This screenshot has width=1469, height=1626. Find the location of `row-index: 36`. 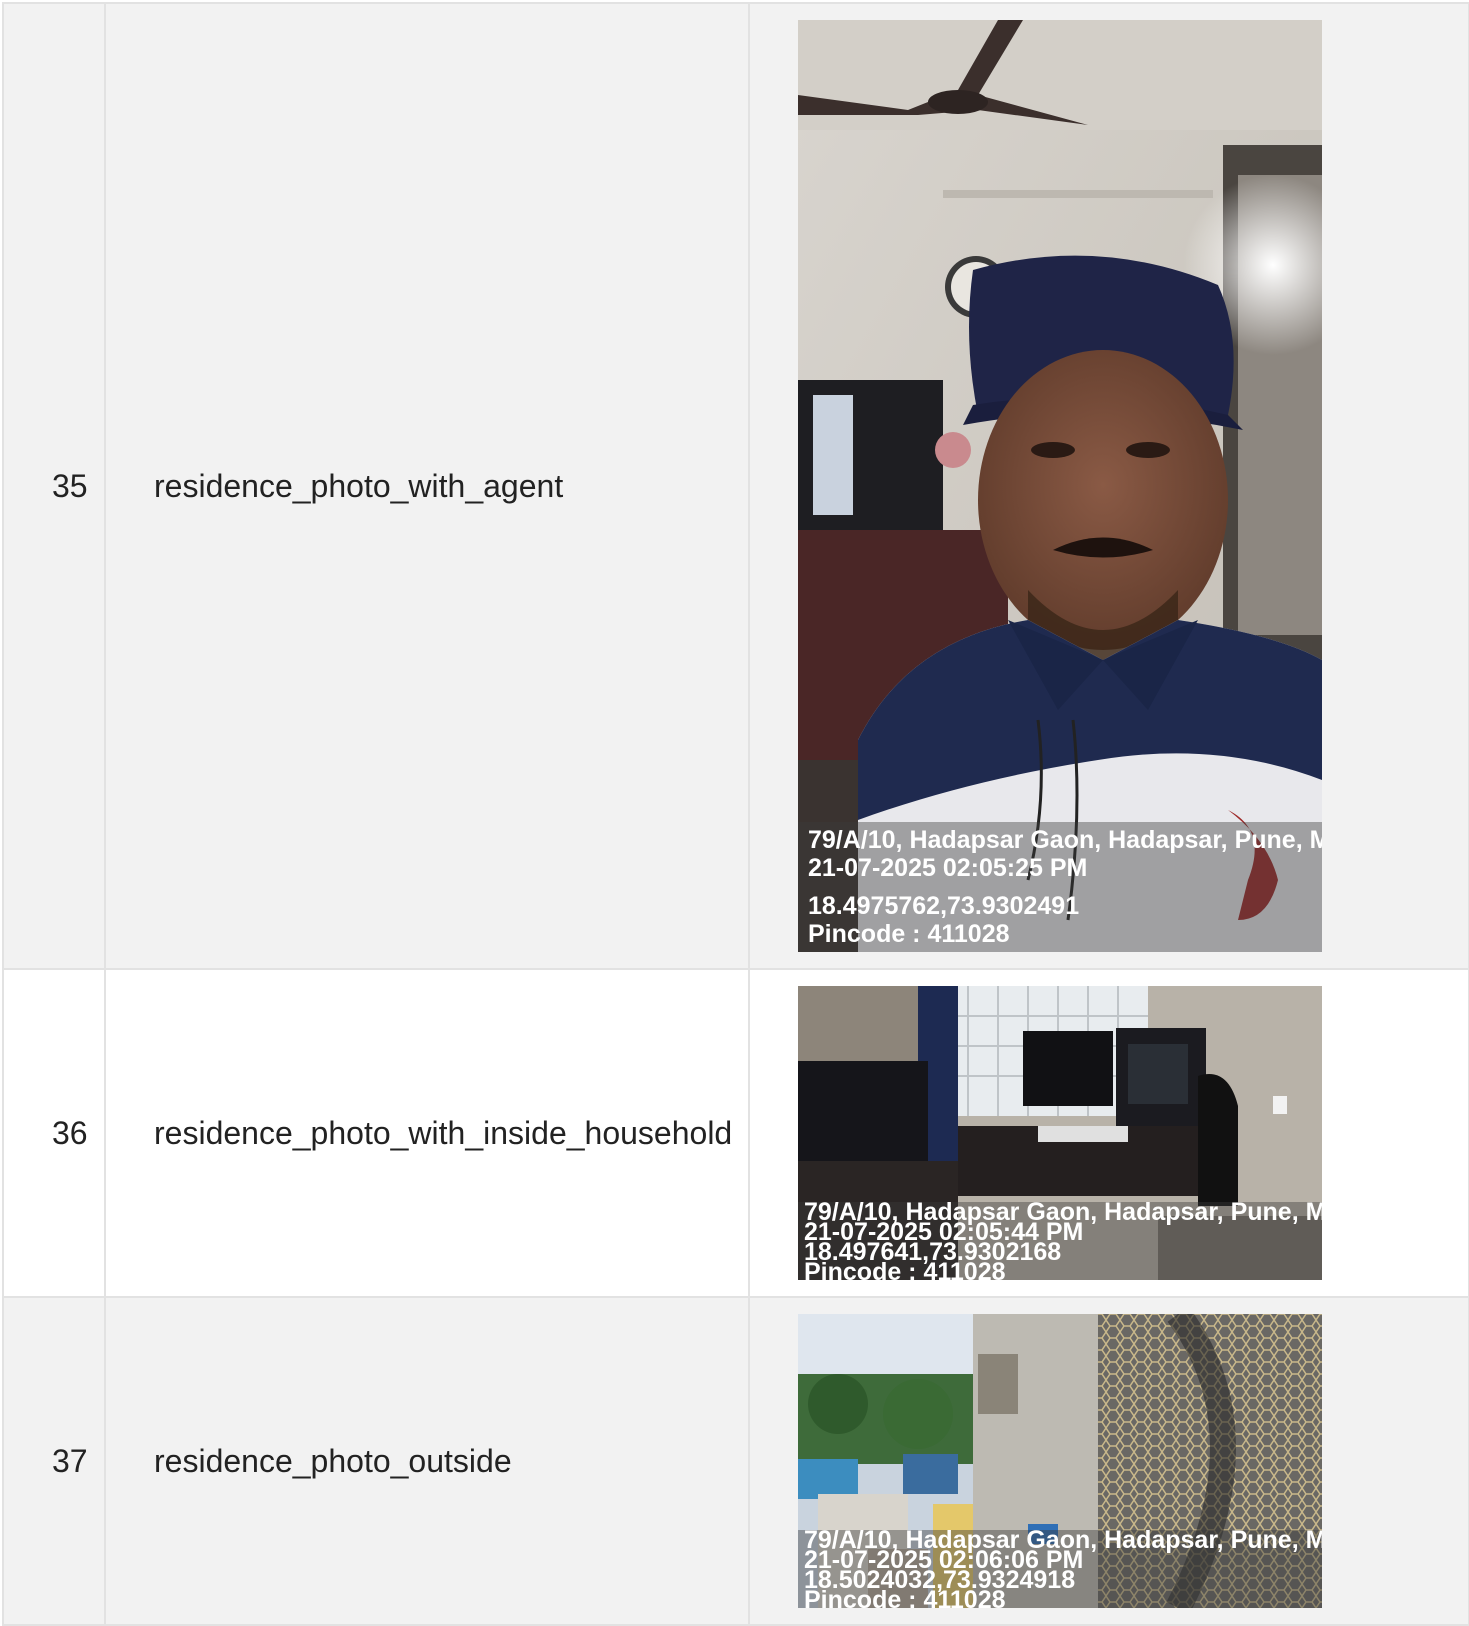

row-index: 36 is located at coordinates (54, 1133).